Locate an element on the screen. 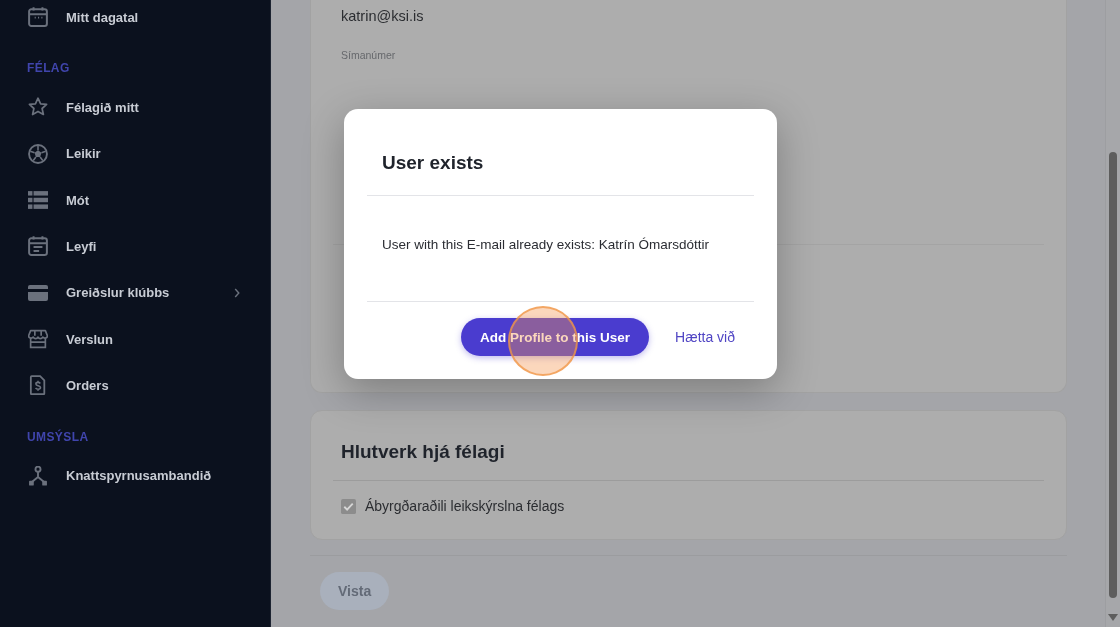  sidebar-item: Verslun is located at coordinates (135, 339).